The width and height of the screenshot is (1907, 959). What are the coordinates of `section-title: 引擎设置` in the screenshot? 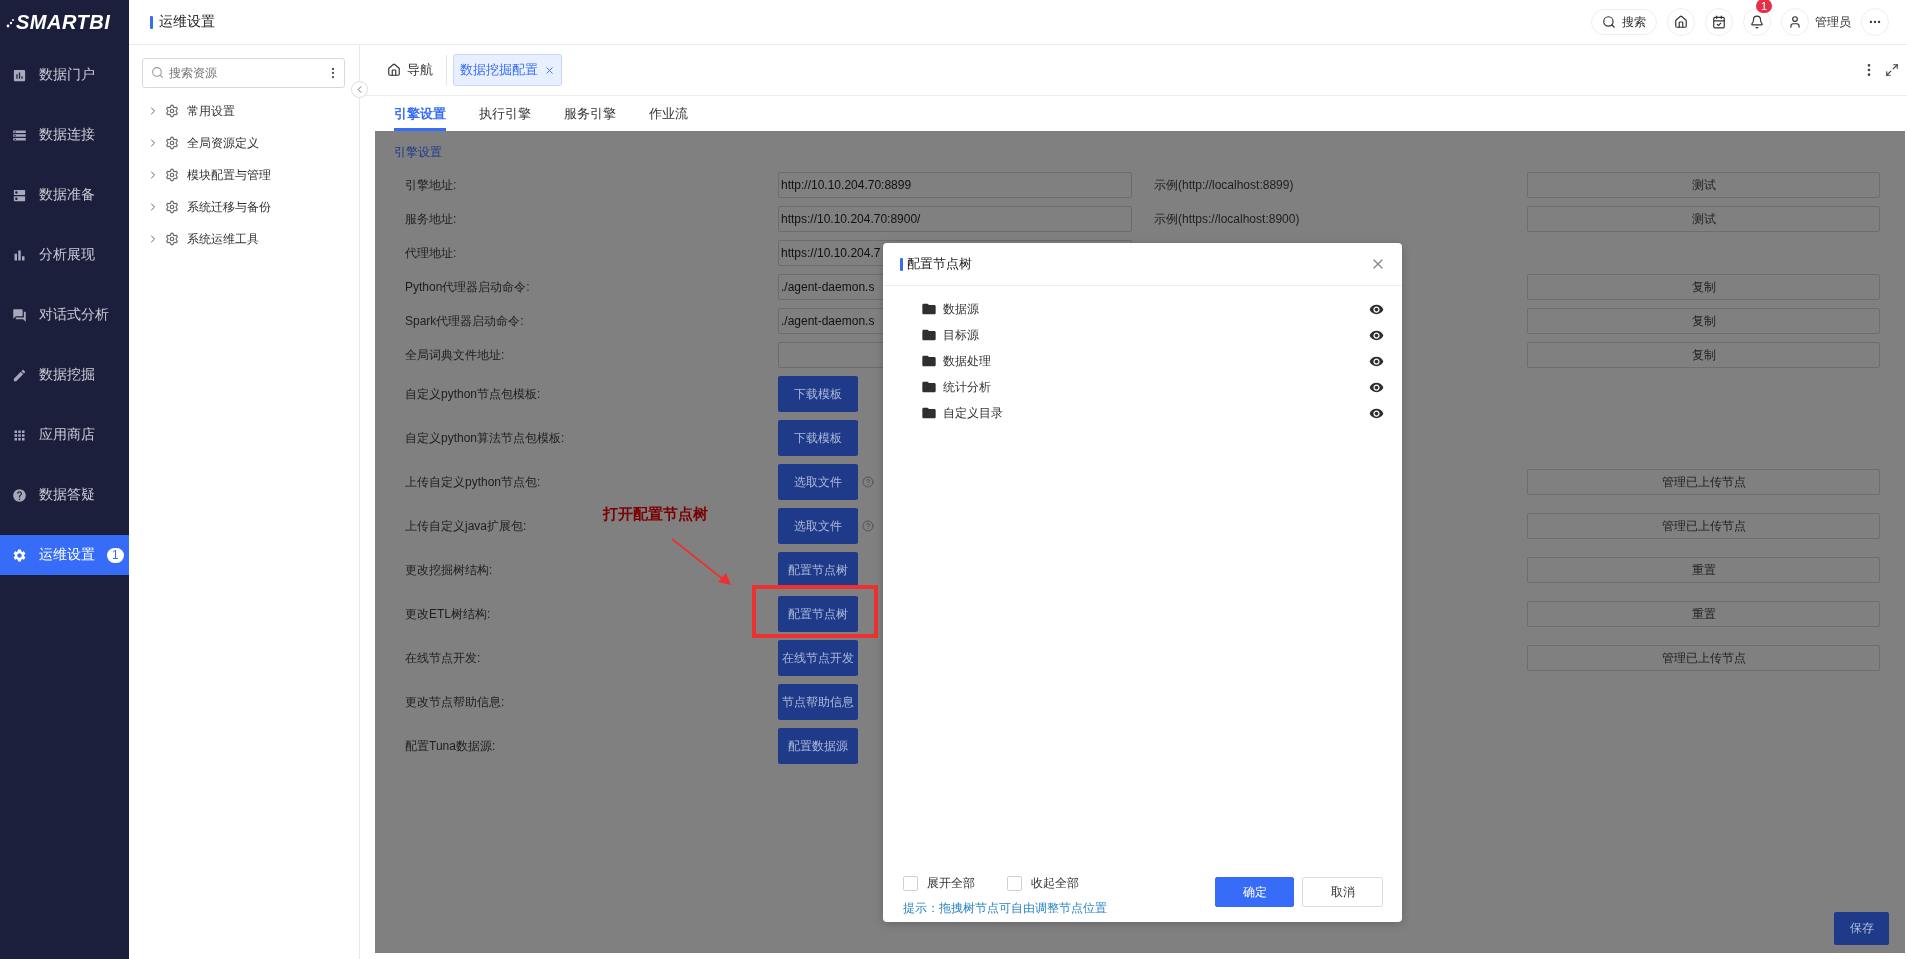 It's located at (418, 152).